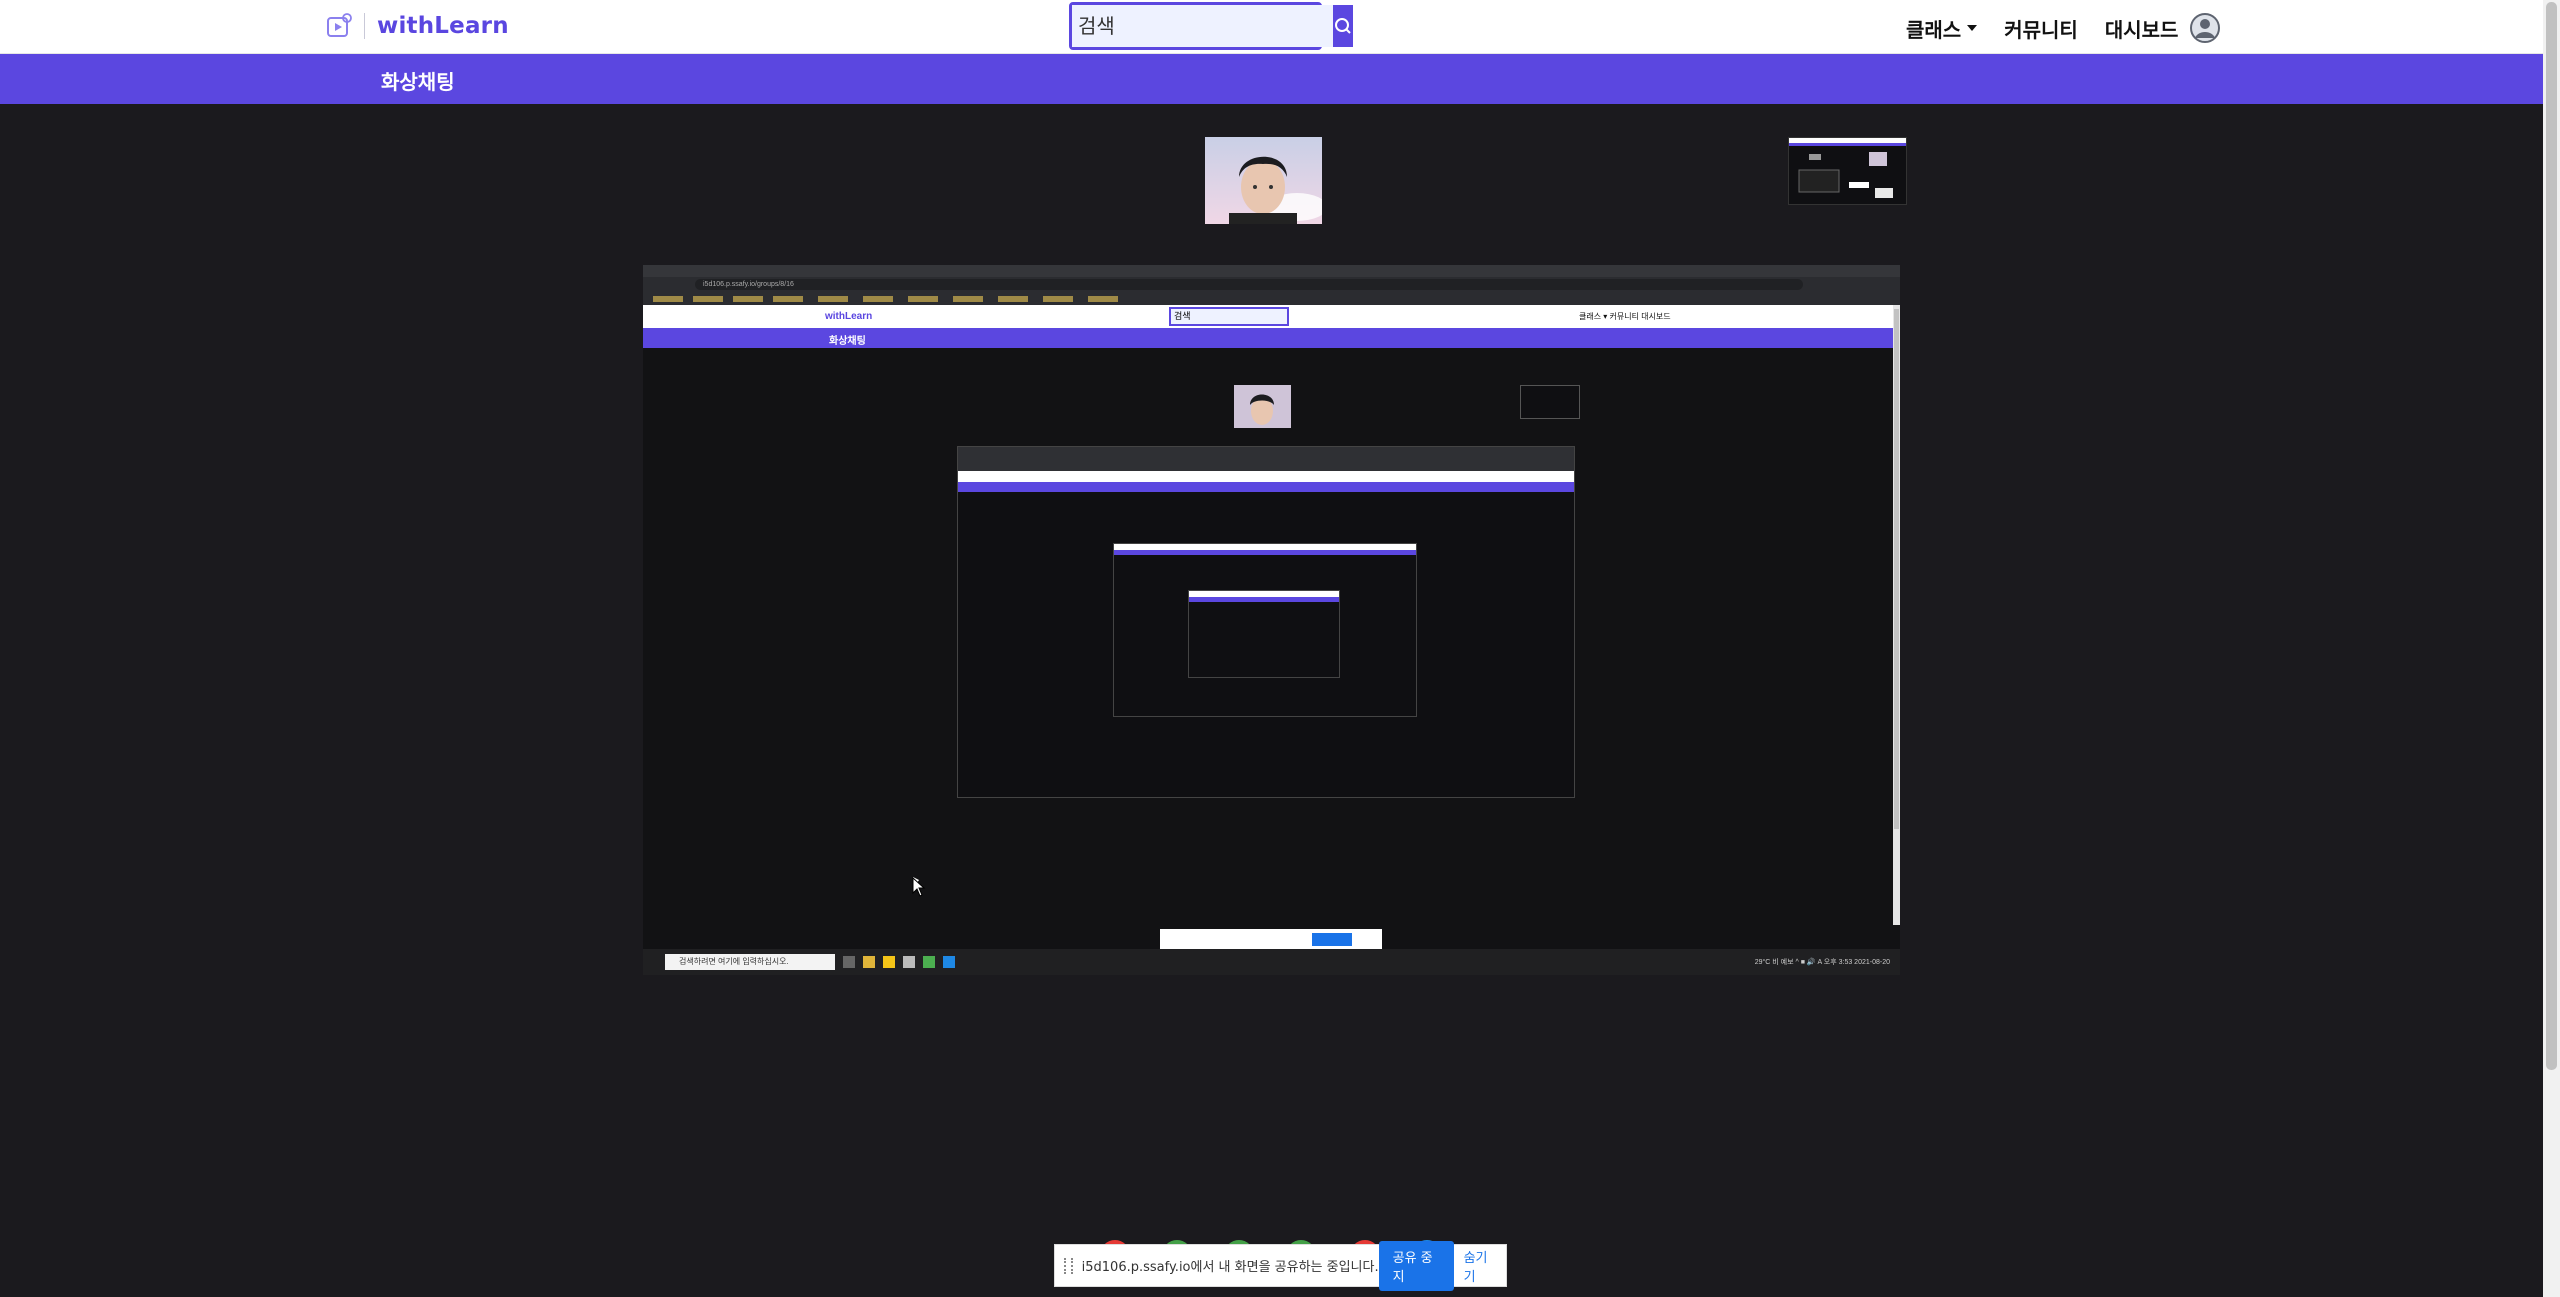 This screenshot has width=2560, height=1297. Describe the element at coordinates (929, 962) in the screenshot. I see `chrome-icon` at that location.